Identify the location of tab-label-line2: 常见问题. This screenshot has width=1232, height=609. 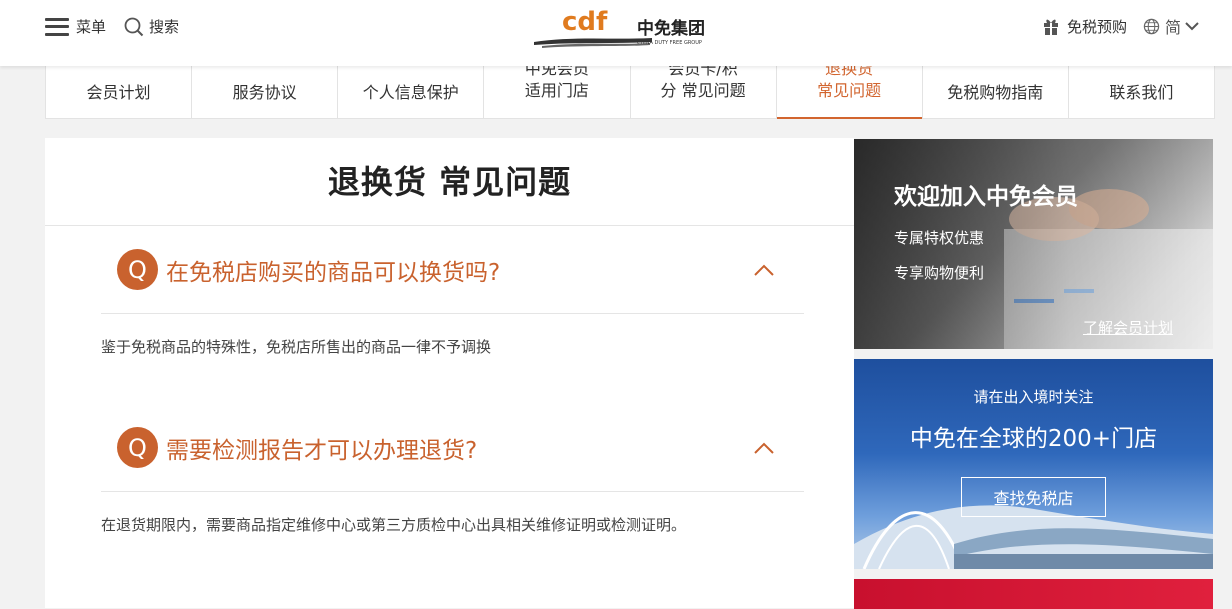
(849, 90).